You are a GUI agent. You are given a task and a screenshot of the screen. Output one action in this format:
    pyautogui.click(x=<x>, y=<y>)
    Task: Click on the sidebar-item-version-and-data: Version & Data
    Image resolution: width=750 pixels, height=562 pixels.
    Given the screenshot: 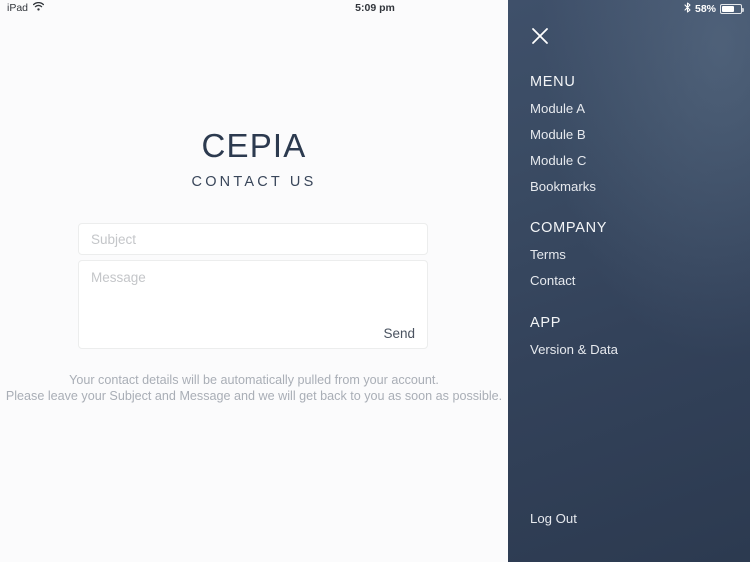 What is the action you would take?
    pyautogui.click(x=574, y=350)
    